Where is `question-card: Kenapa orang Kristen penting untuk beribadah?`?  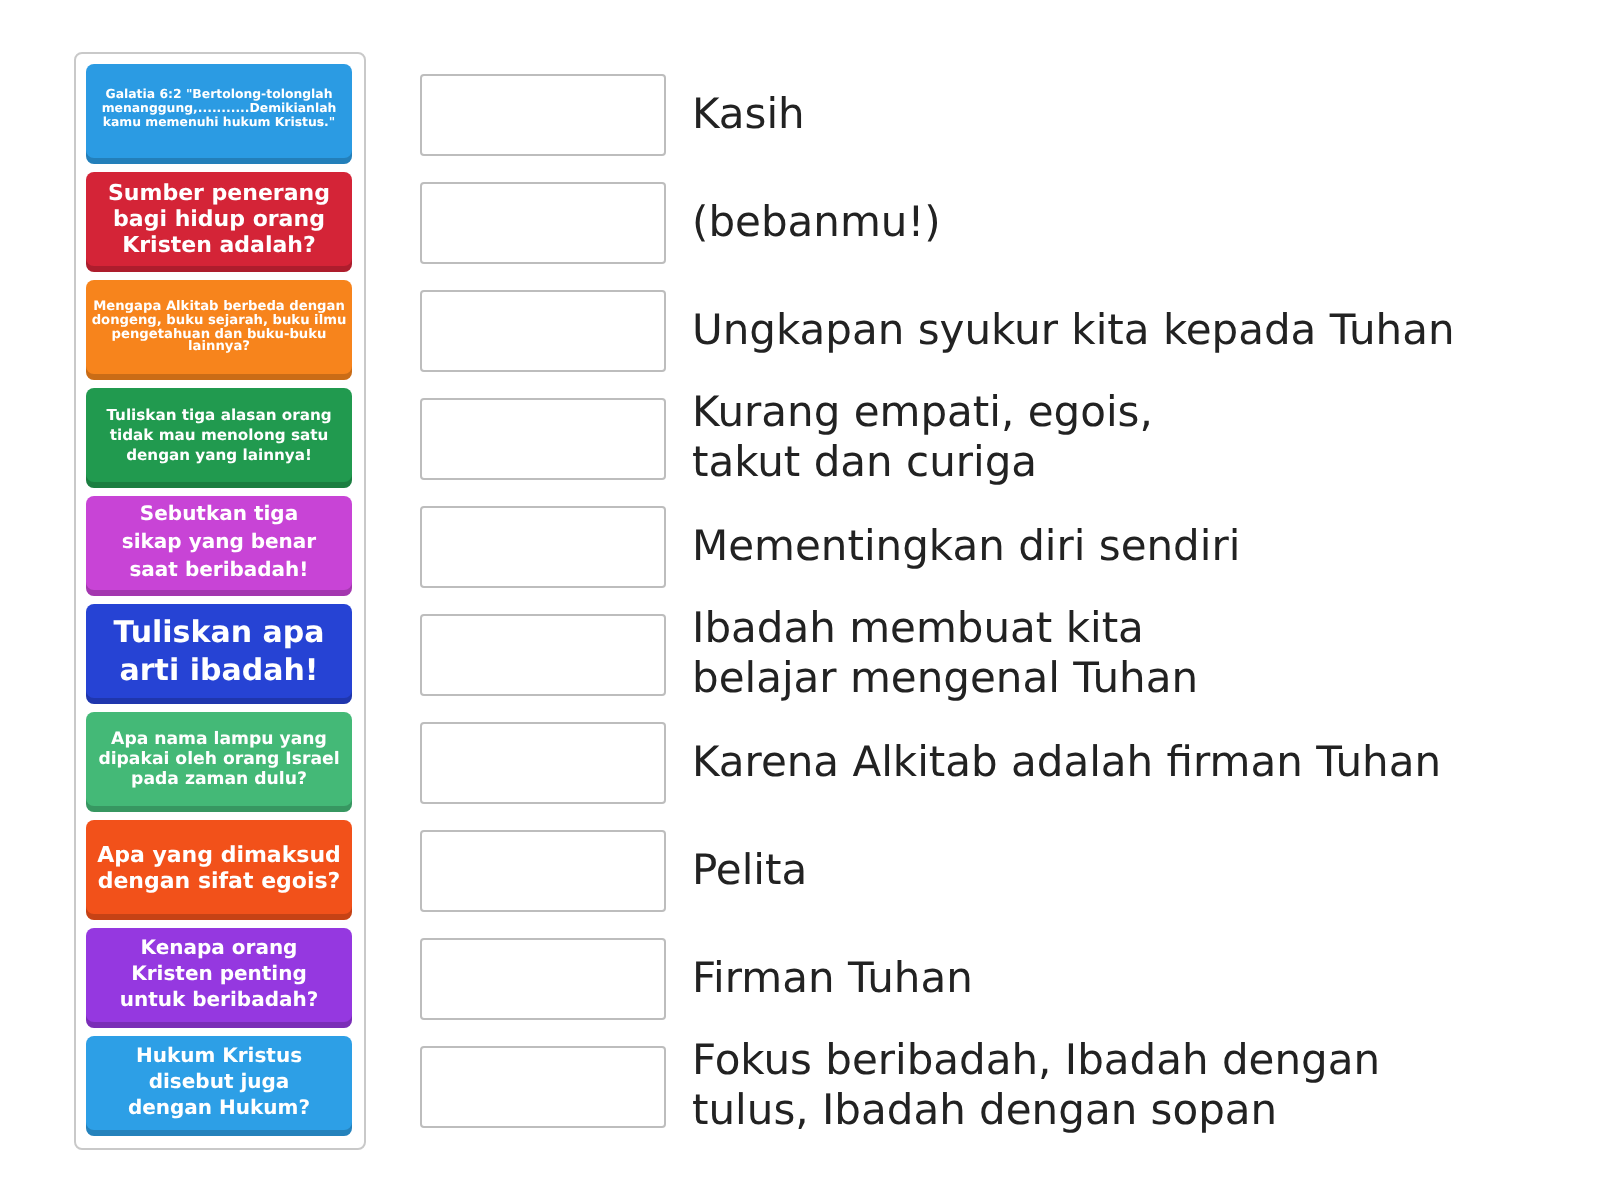 question-card: Kenapa orang Kristen penting untuk beribadah? is located at coordinates (219, 978).